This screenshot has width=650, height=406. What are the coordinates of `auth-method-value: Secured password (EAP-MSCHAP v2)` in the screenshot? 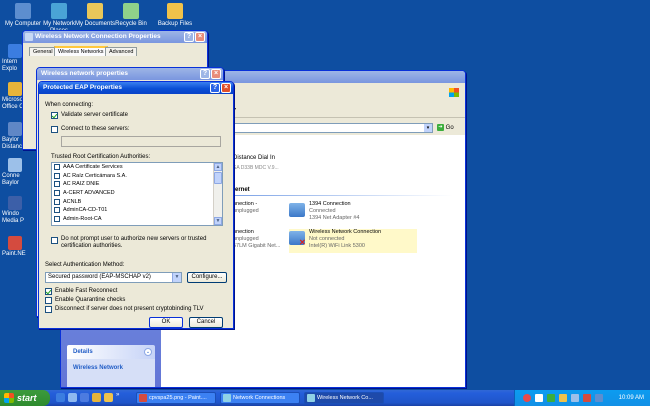 It's located at (99, 277).